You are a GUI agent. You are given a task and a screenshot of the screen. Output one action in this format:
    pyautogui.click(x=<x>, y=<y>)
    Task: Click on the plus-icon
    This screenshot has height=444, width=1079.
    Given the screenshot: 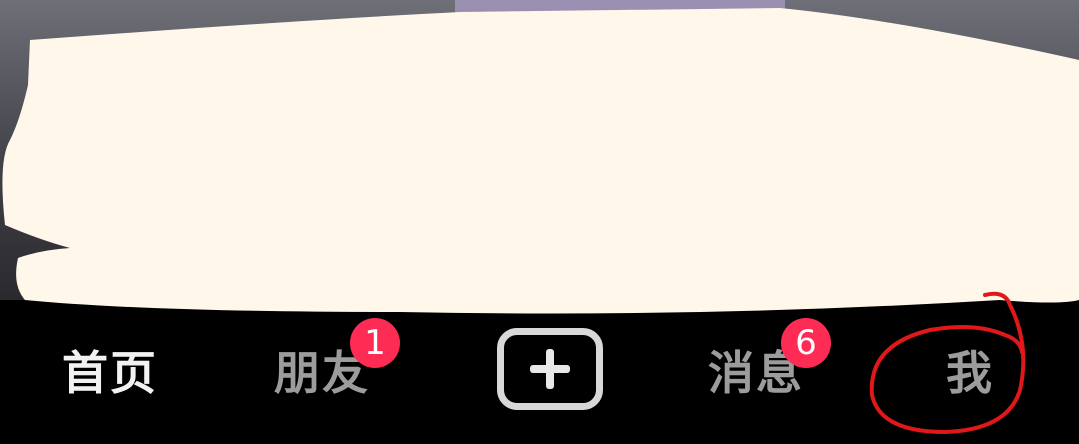 What is the action you would take?
    pyautogui.click(x=550, y=369)
    